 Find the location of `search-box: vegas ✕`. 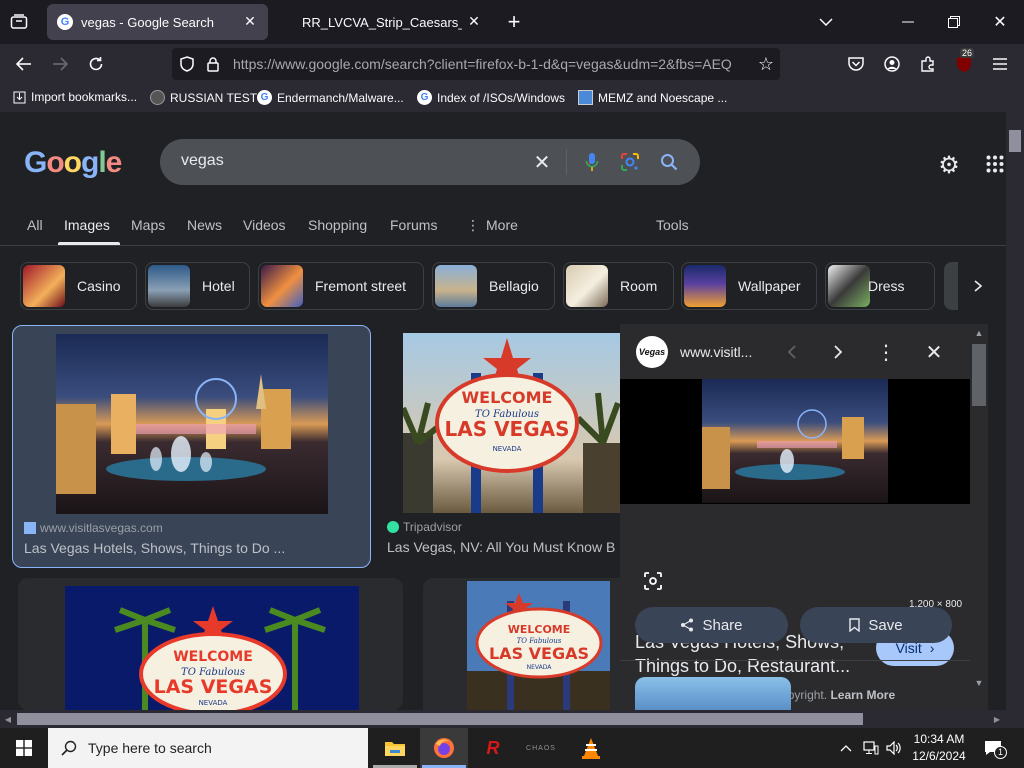

search-box: vegas ✕ is located at coordinates (430, 162).